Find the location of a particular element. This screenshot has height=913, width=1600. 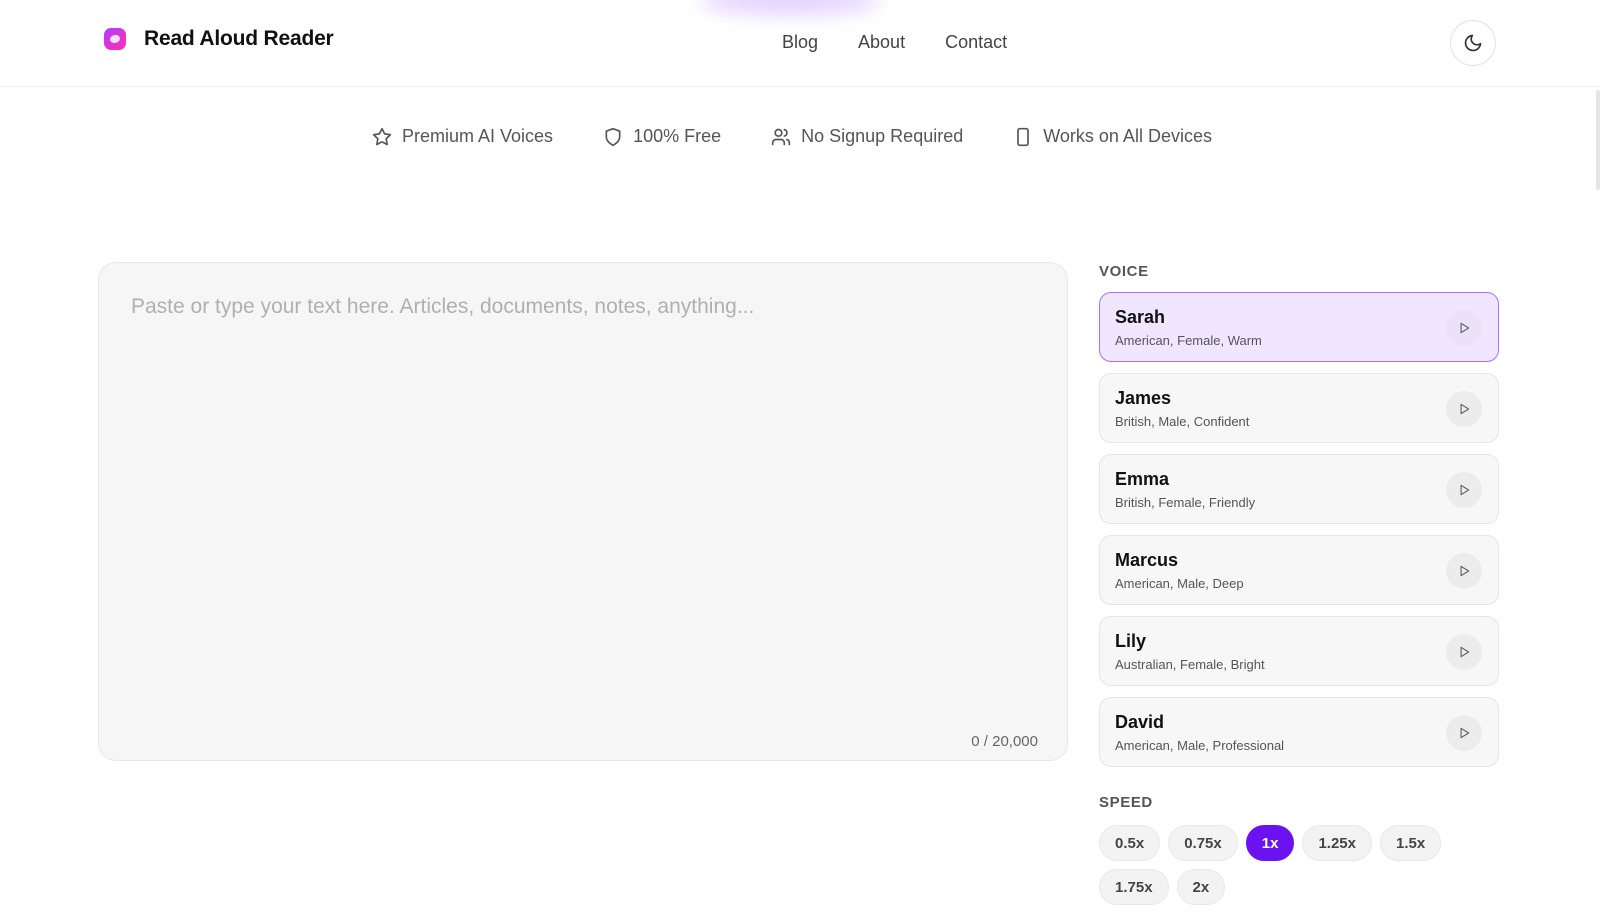

feature-all-devices: Works on All Devices is located at coordinates (1112, 136).